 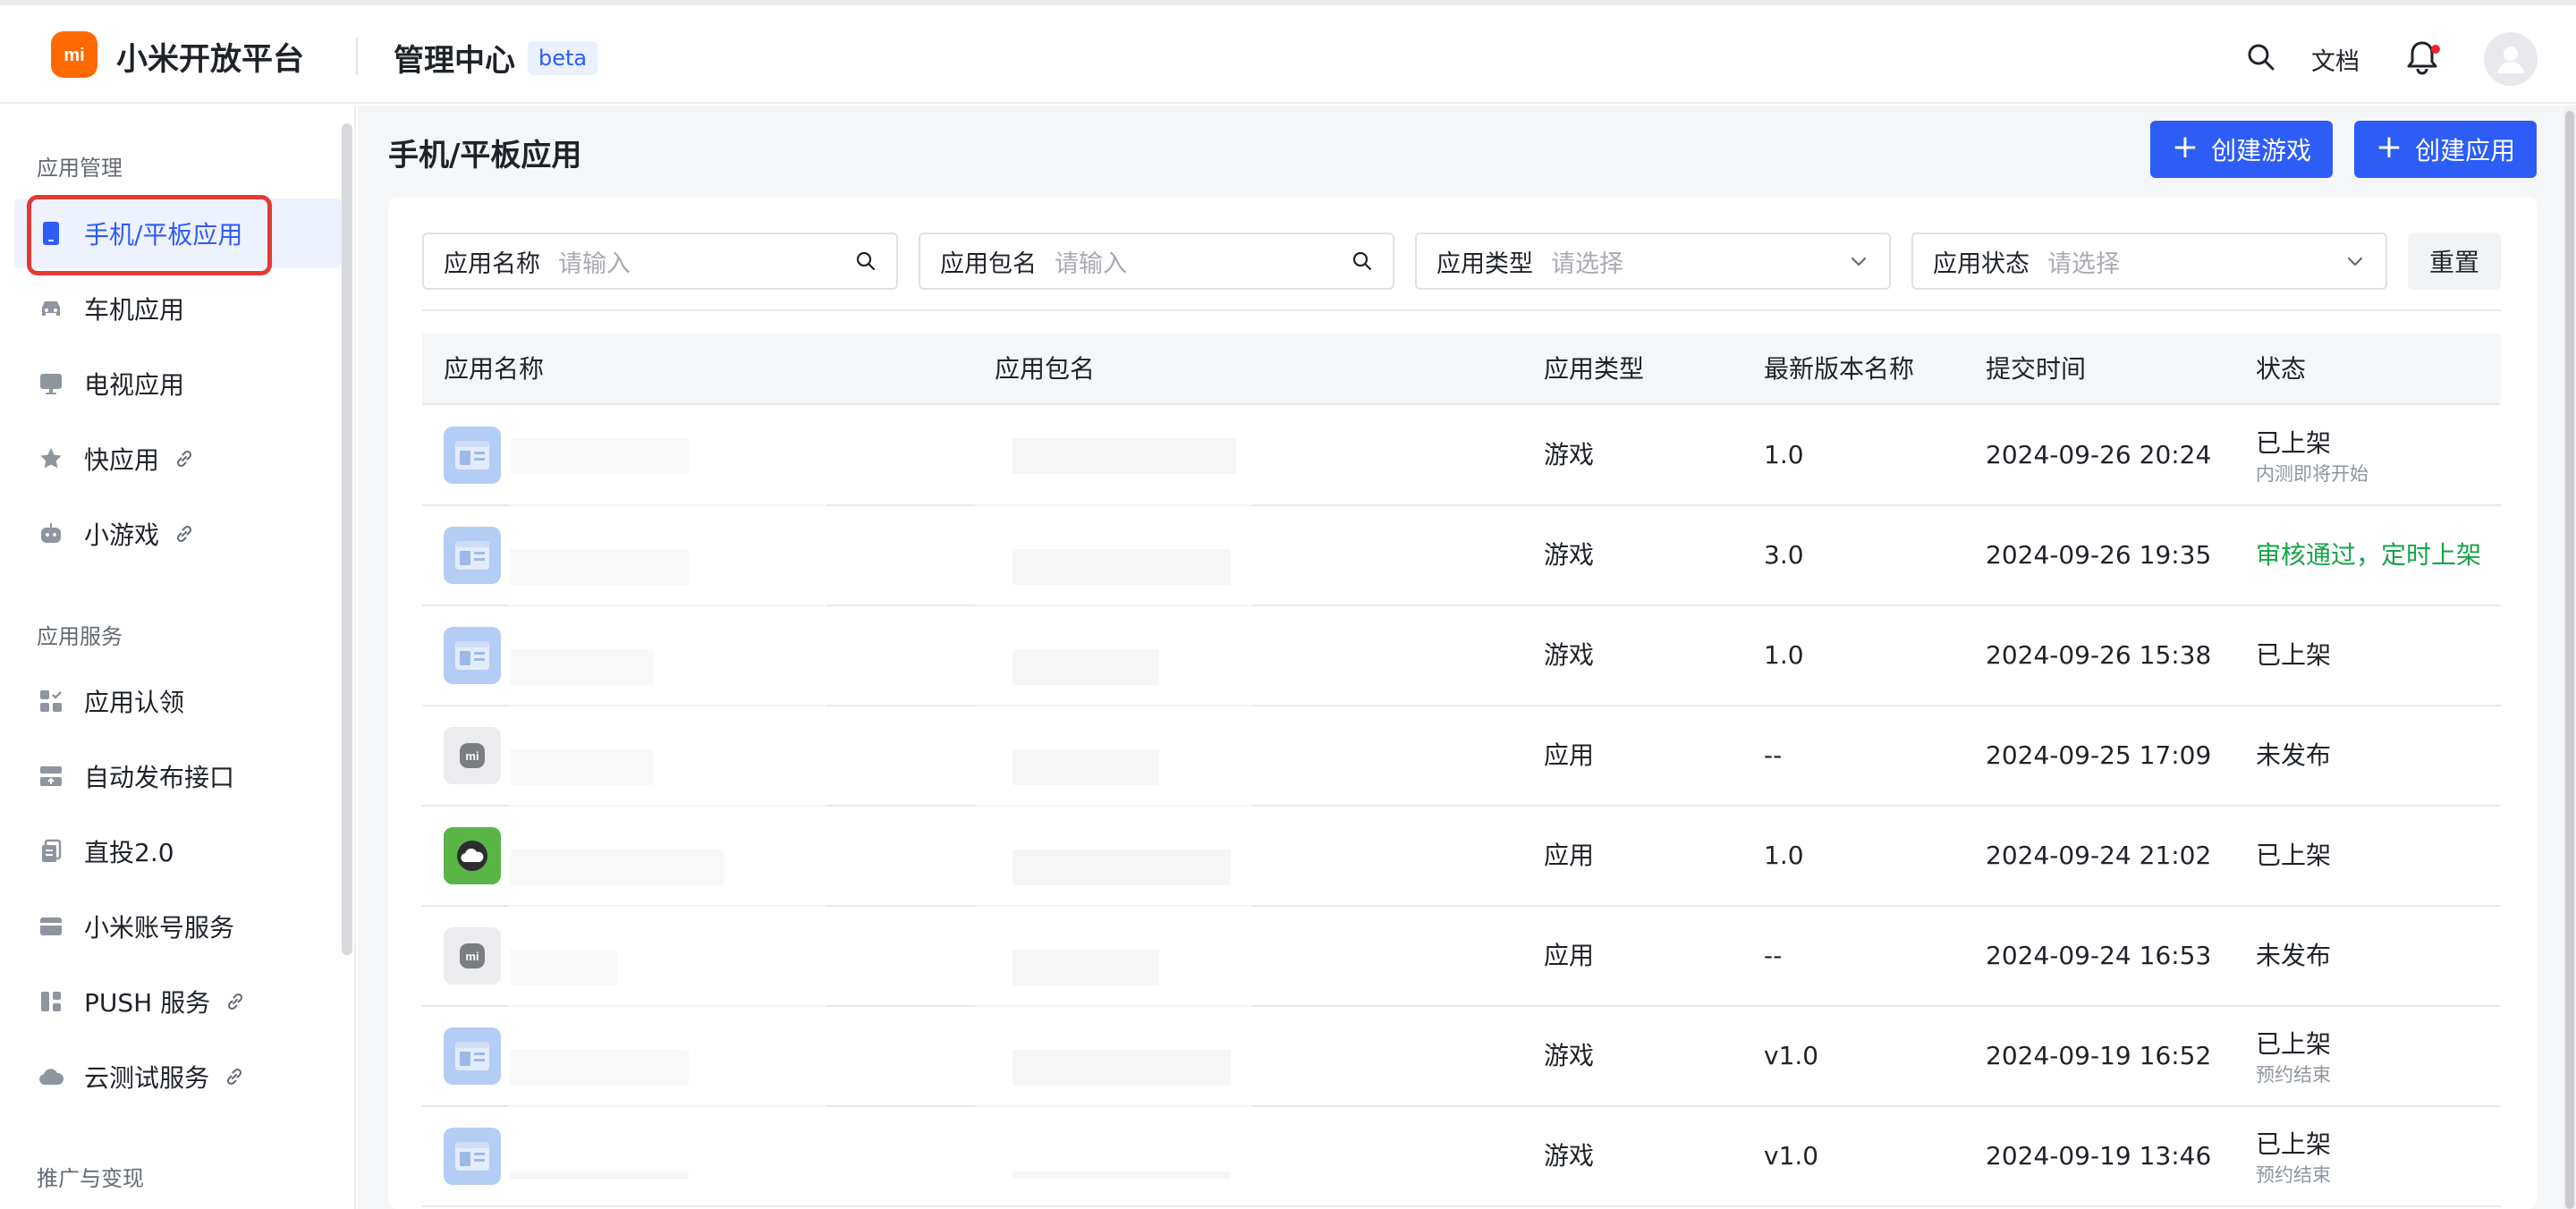 I want to click on column-header-package-name: 应用包名, so click(x=1045, y=369).